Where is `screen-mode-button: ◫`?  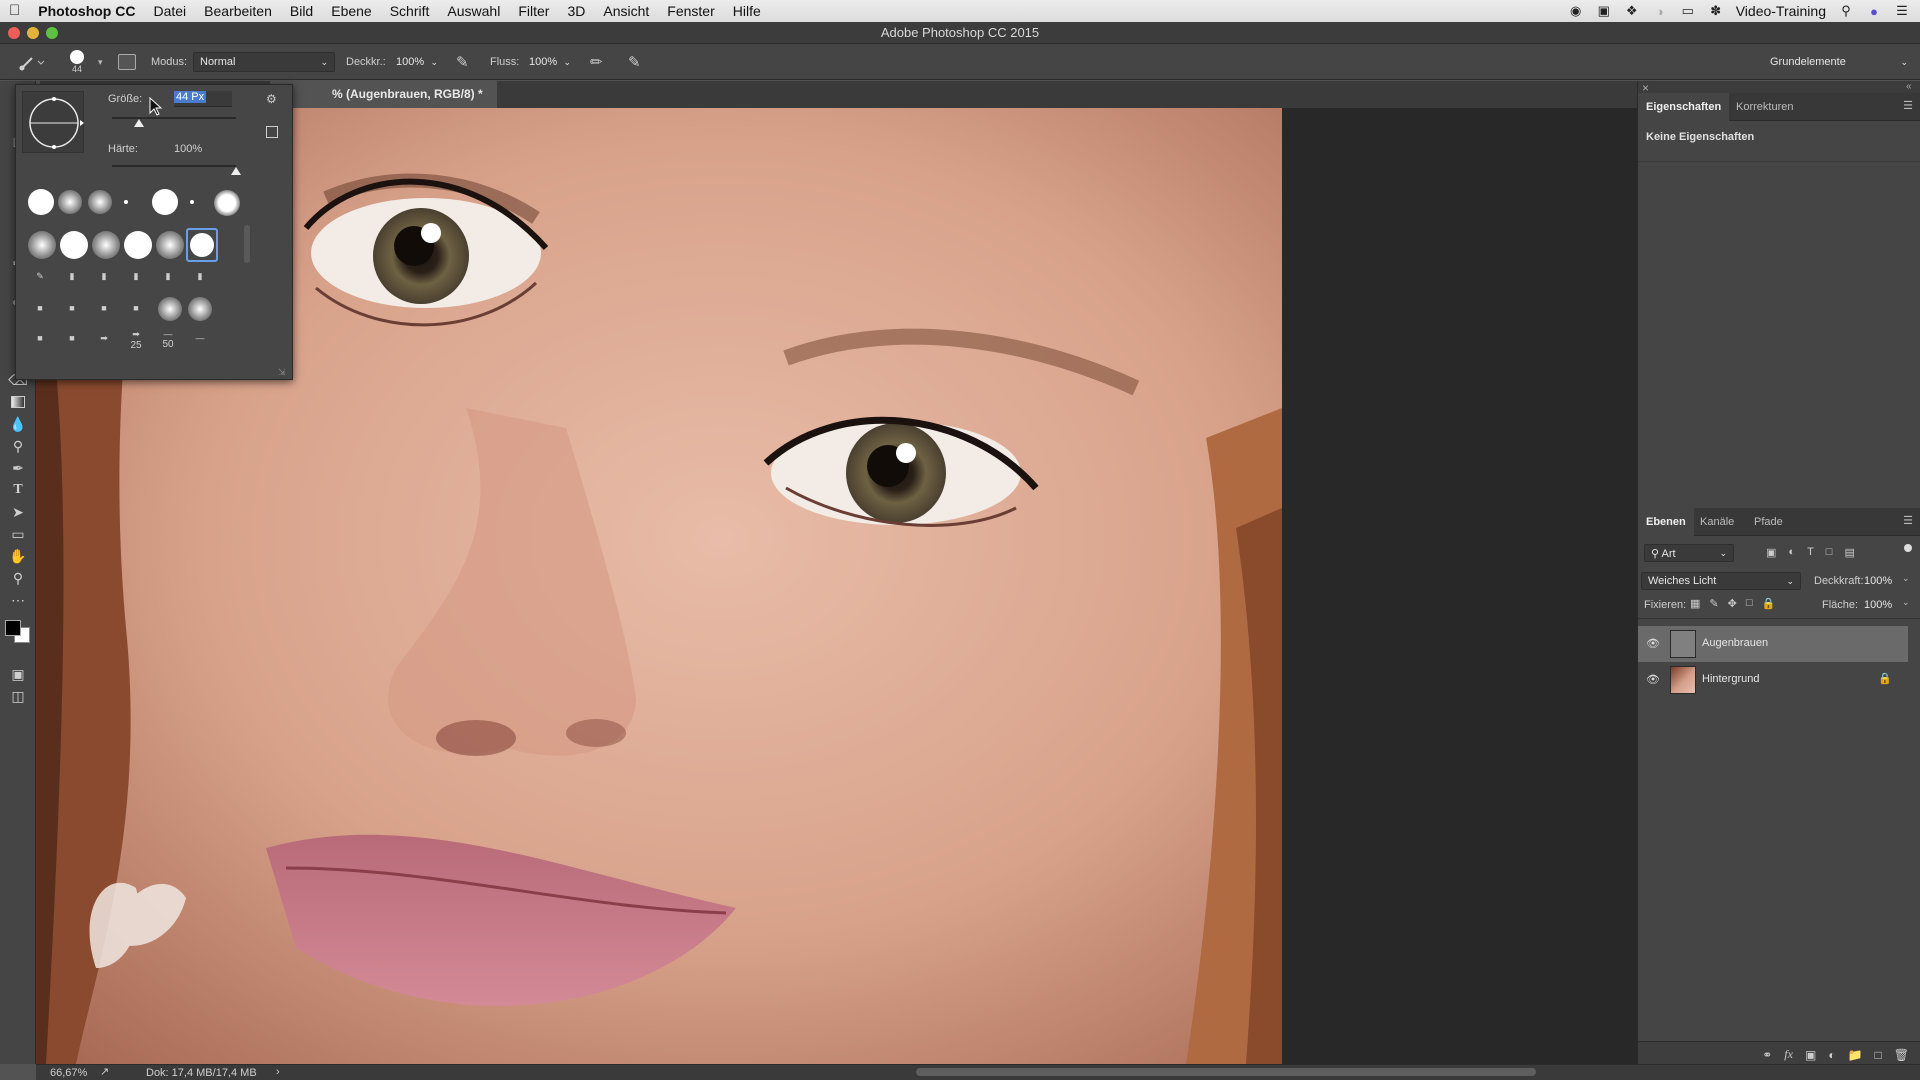 screen-mode-button: ◫ is located at coordinates (18, 696).